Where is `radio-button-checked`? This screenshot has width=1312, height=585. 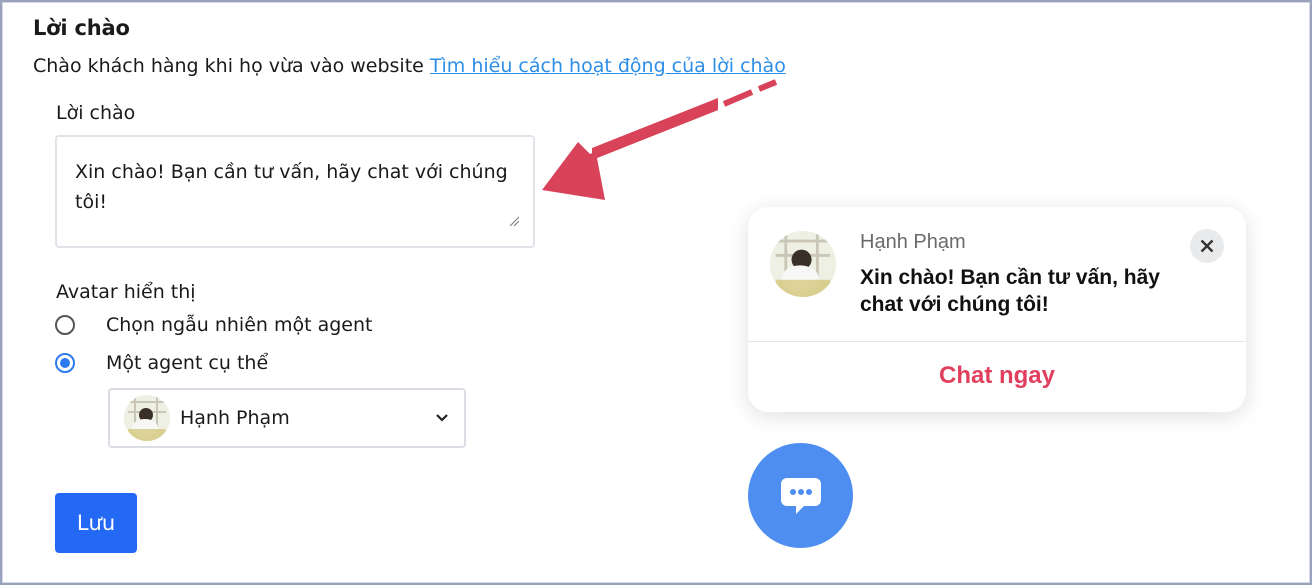
radio-button-checked is located at coordinates (65, 363).